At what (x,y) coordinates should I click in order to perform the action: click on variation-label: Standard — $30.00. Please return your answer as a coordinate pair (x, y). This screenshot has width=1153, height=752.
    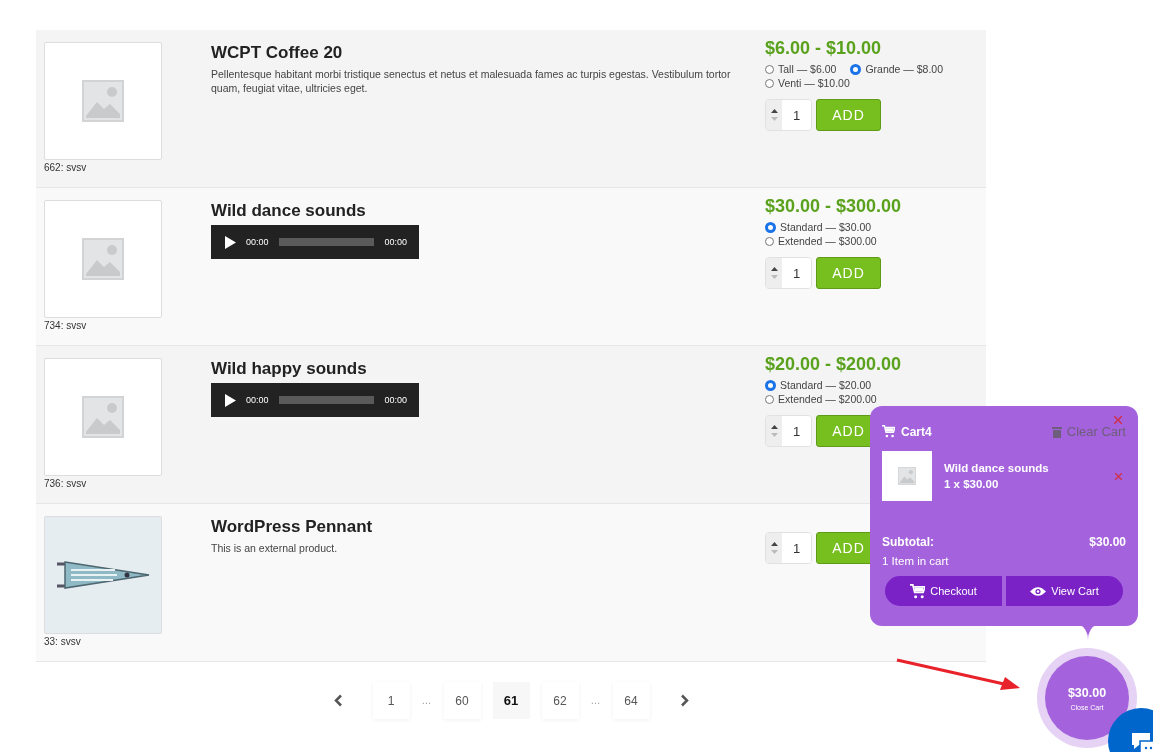
    Looking at the image, I should click on (826, 227).